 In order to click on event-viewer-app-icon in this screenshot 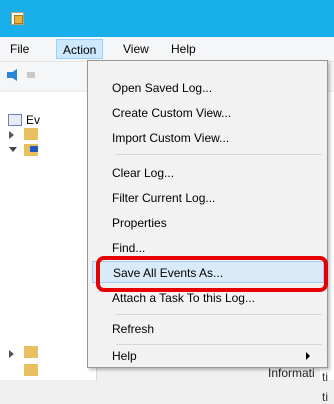, I will do `click(17, 18)`.